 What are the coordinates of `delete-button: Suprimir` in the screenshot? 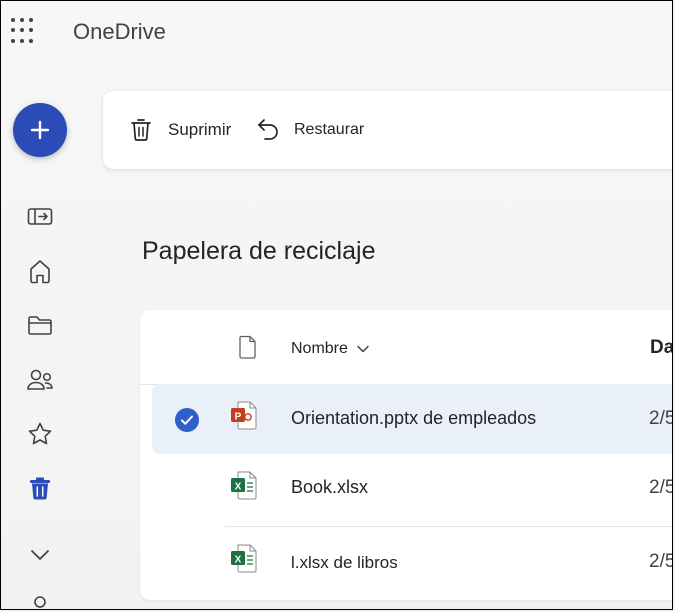 It's located at (180, 130).